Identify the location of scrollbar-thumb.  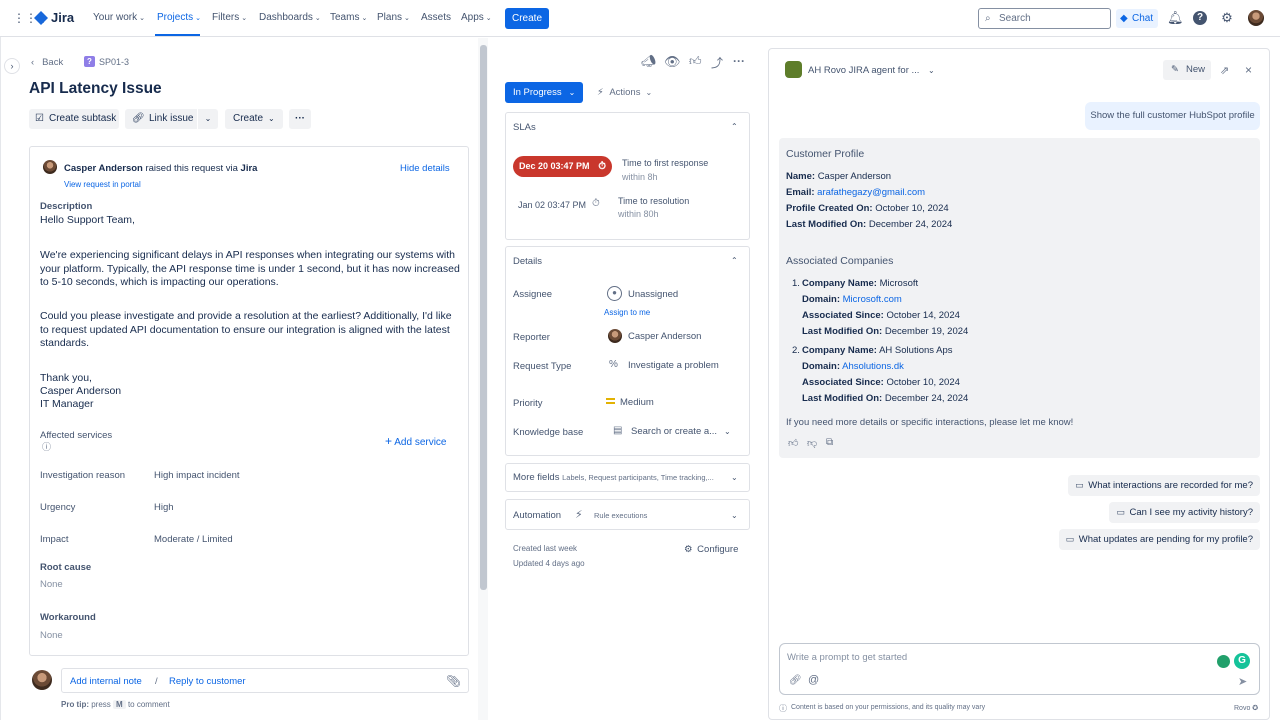
(483, 317).